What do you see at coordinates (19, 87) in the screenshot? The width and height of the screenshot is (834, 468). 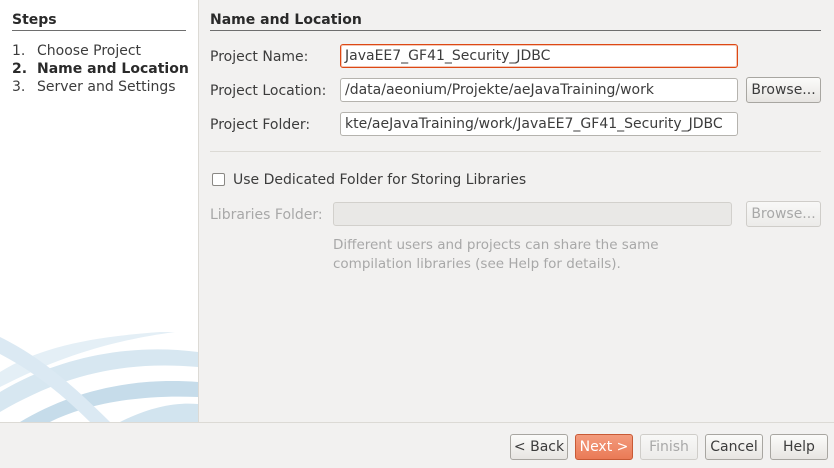 I see `step-number: 3.` at bounding box center [19, 87].